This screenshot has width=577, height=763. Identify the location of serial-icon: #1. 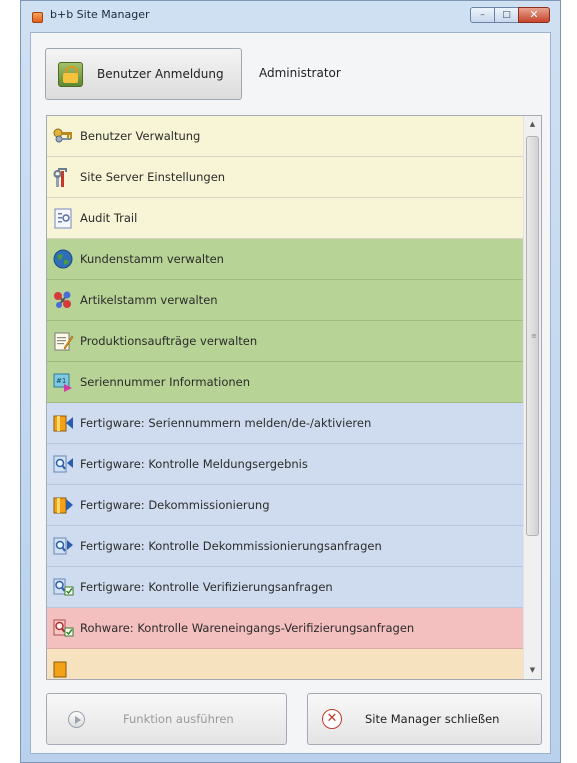
(63, 382).